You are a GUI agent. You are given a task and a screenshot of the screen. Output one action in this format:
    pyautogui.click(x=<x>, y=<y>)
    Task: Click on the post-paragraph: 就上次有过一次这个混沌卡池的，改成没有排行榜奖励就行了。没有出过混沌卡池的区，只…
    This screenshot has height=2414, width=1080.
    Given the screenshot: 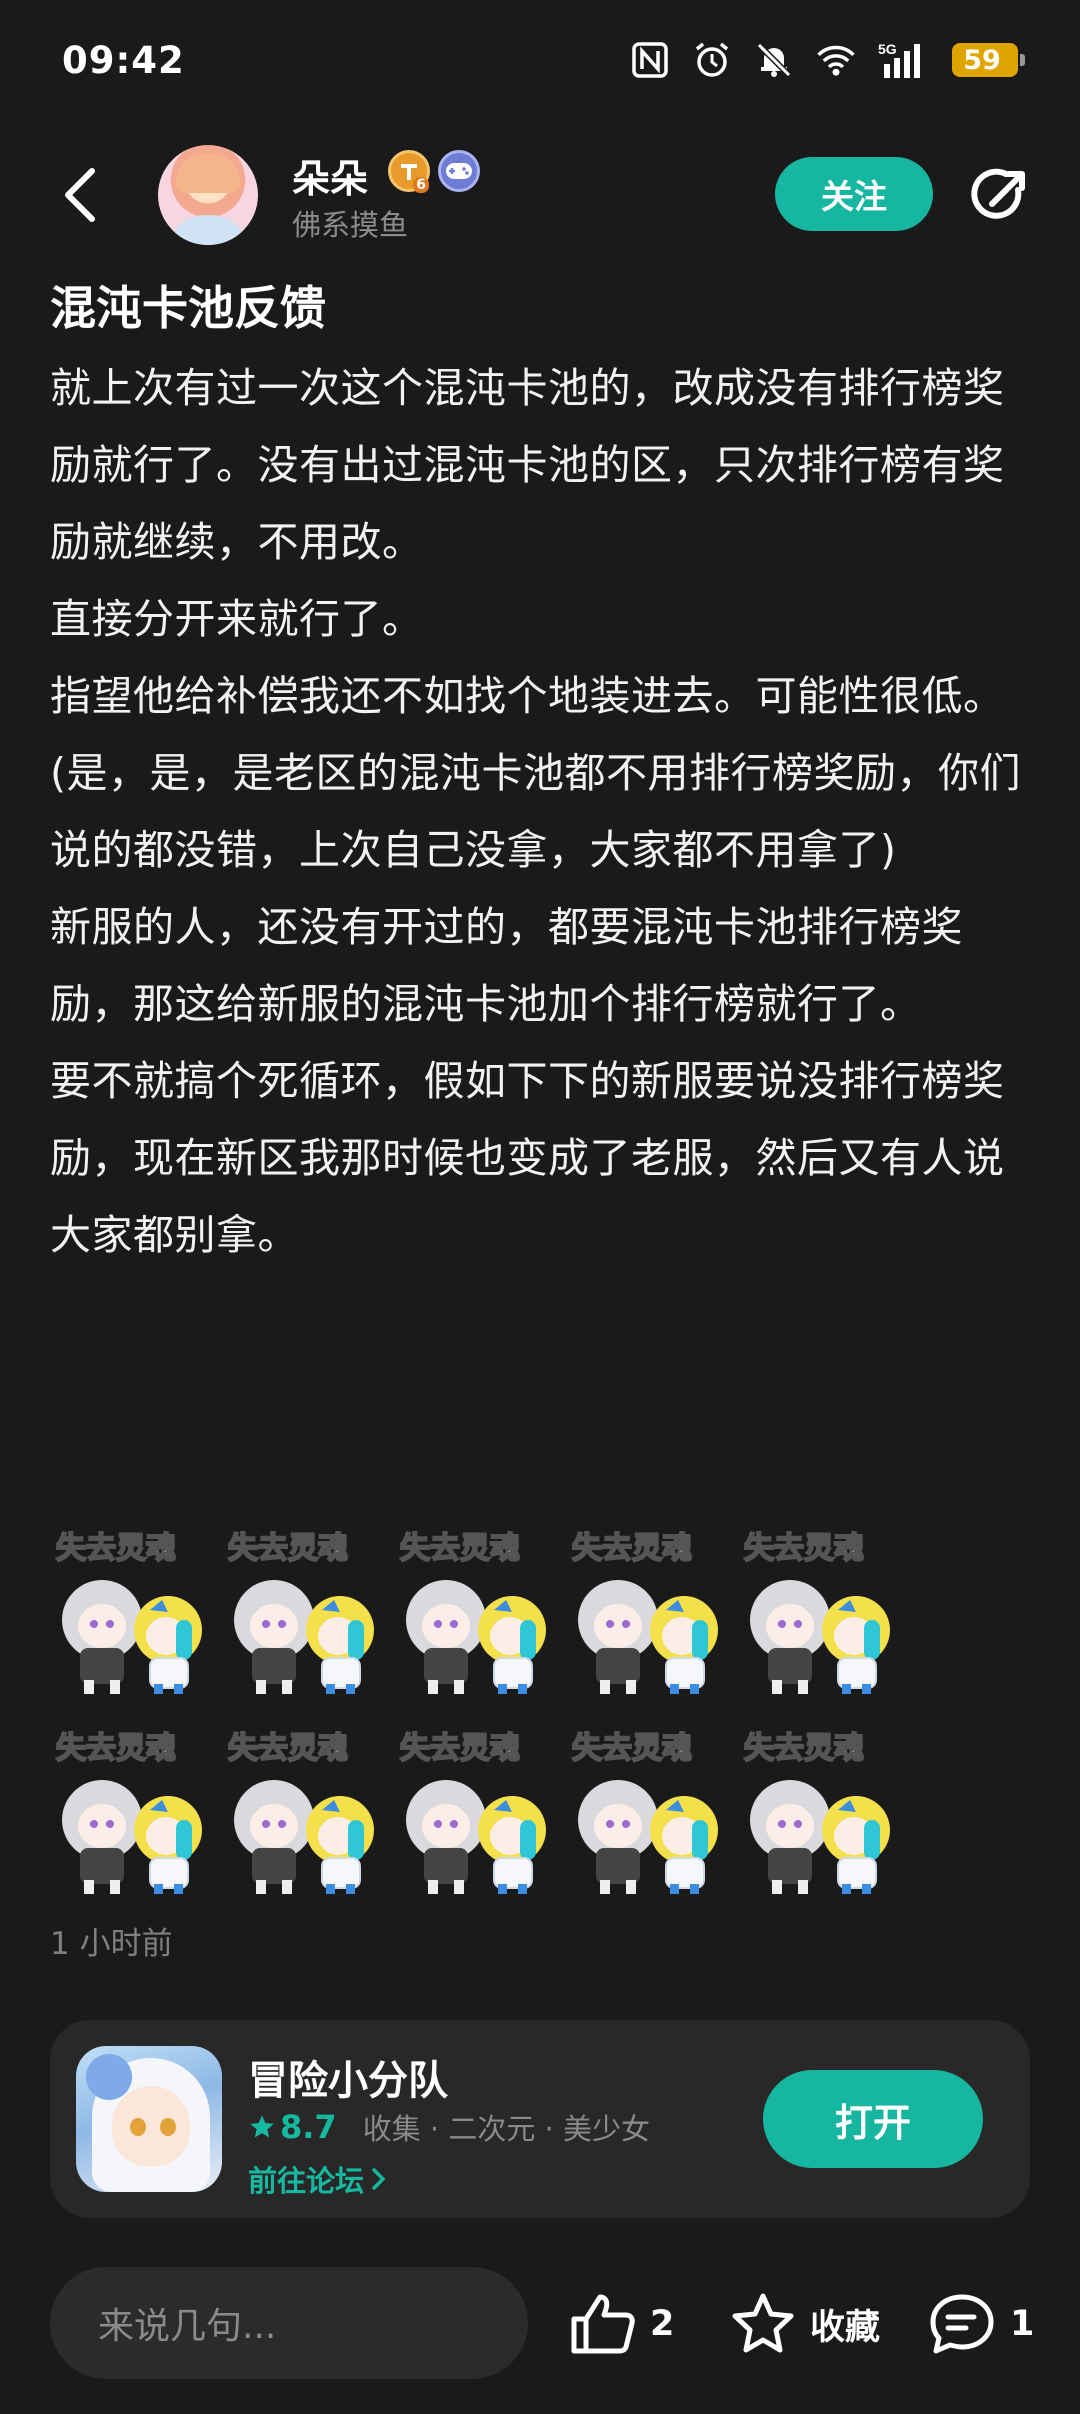 What is the action you would take?
    pyautogui.click(x=527, y=465)
    